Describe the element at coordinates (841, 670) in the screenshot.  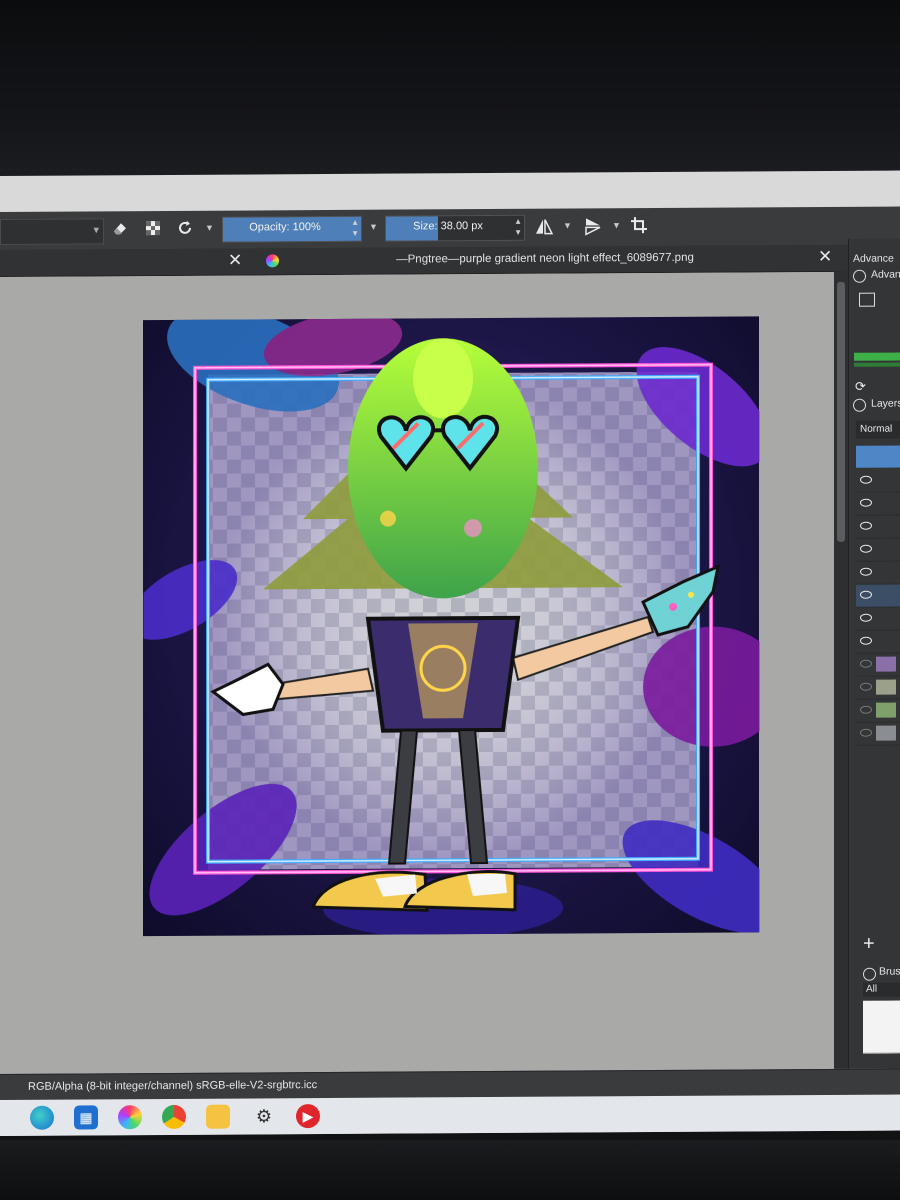
I see `canvas-vertical-scrollbar` at that location.